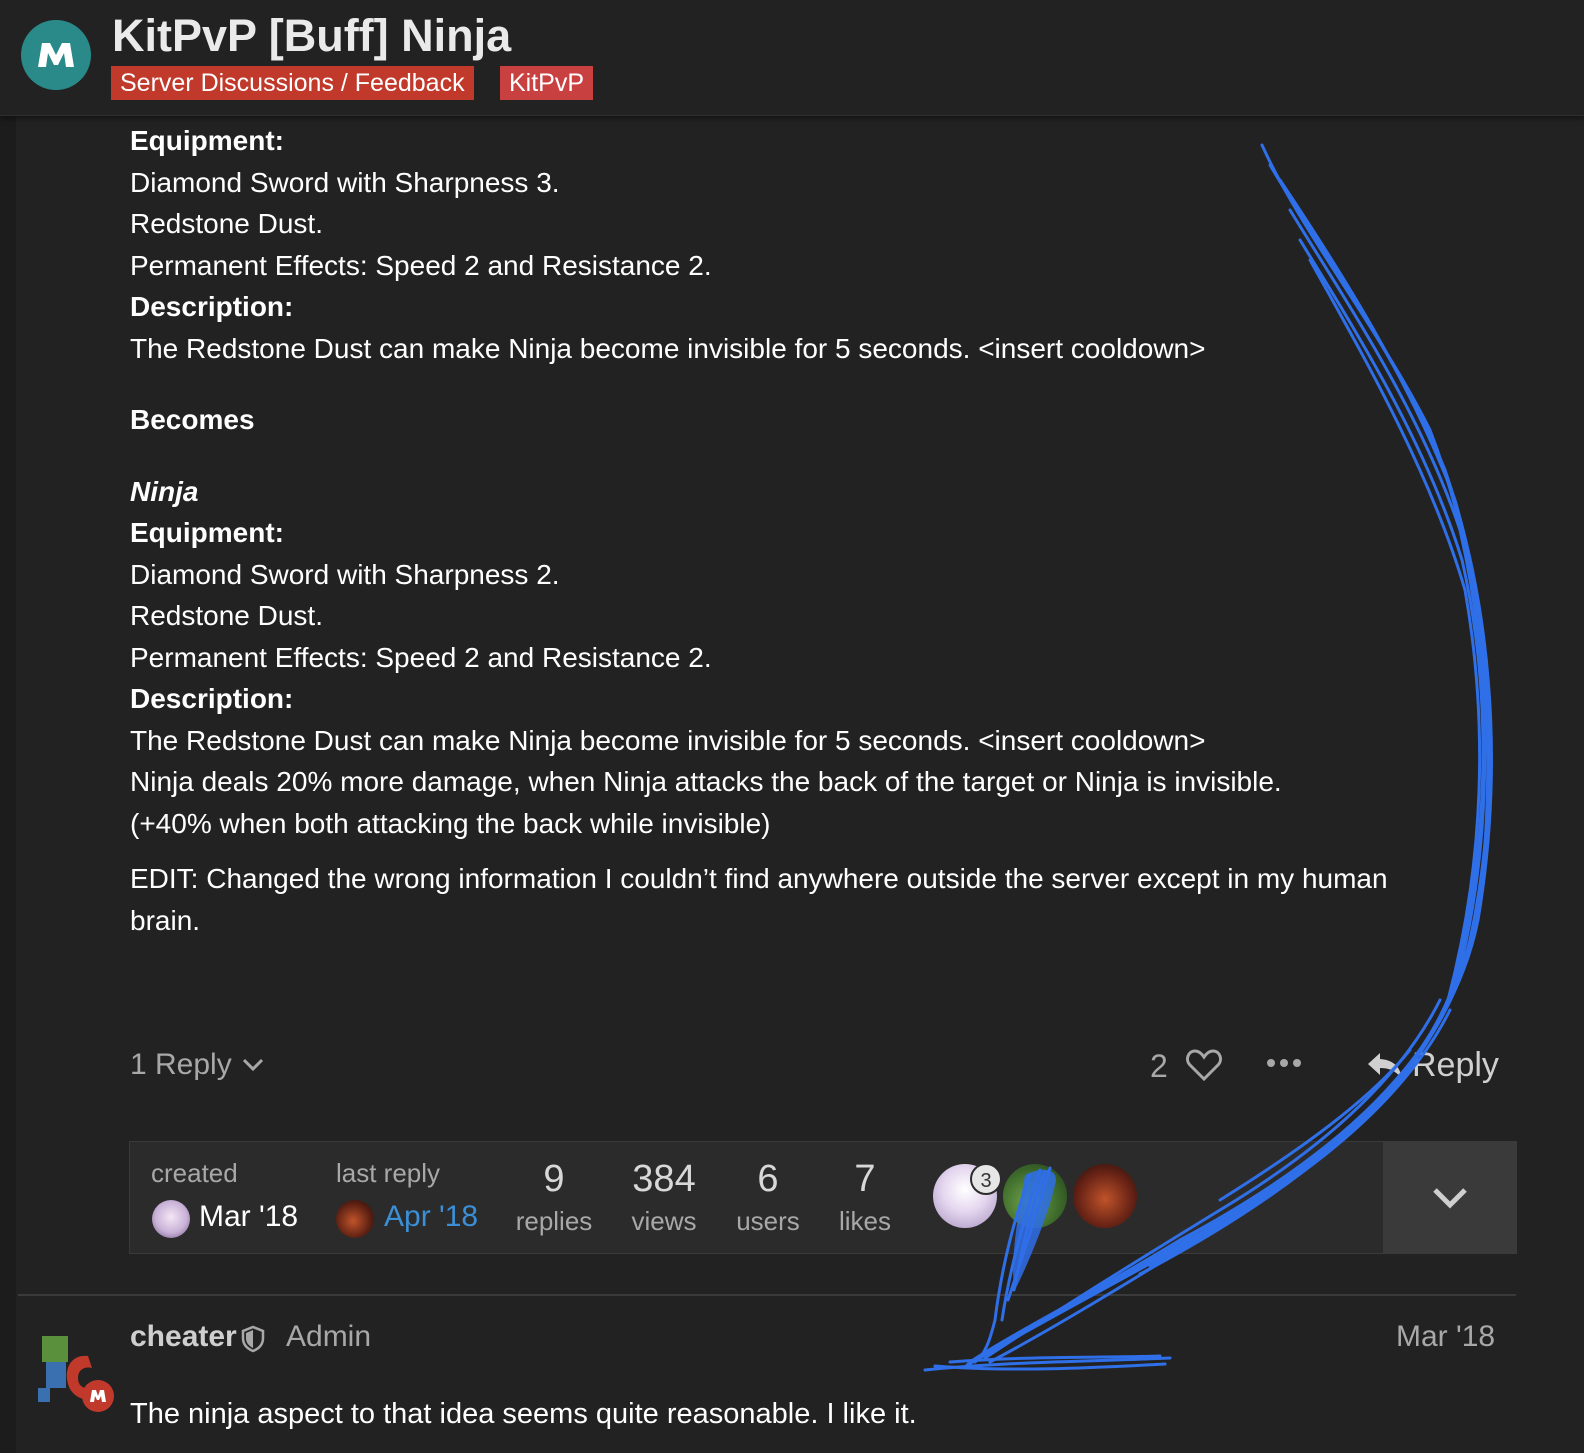  Describe the element at coordinates (768, 1221) in the screenshot. I see `users-label: users` at that location.